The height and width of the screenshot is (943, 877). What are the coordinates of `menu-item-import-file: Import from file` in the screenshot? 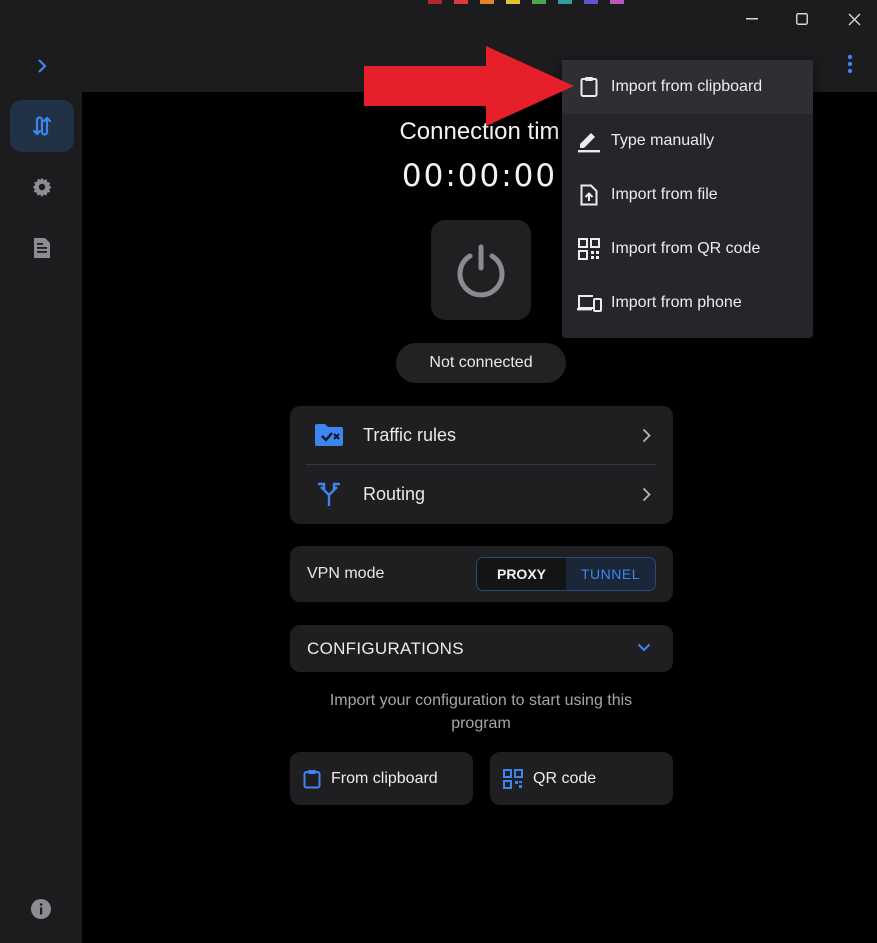 It's located at (687, 195).